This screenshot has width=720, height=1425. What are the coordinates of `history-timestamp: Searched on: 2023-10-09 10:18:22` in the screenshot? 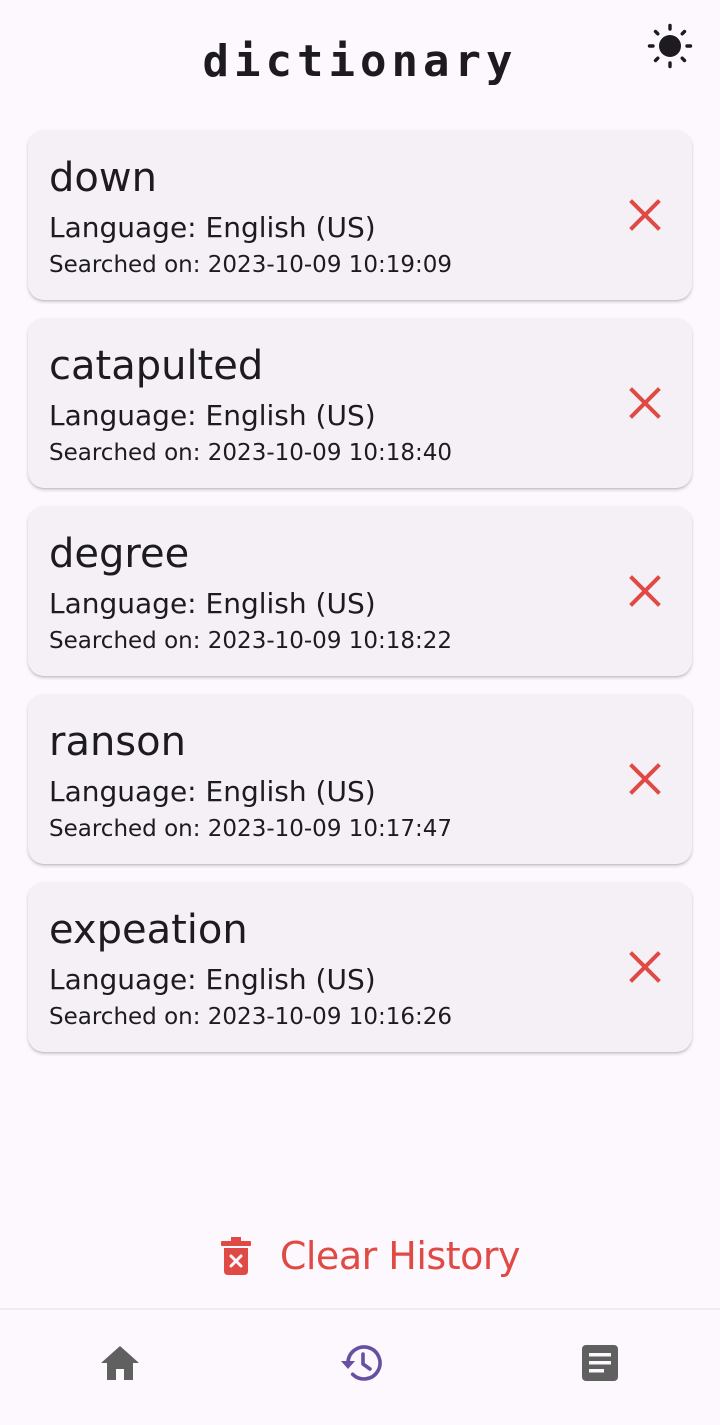 It's located at (251, 641).